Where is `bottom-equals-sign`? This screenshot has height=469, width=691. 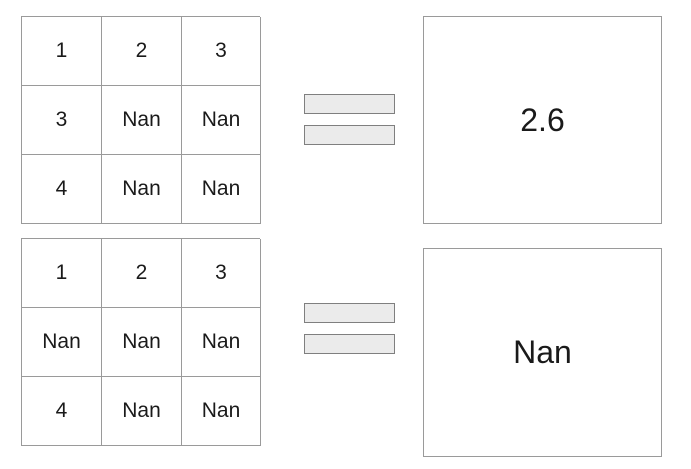
bottom-equals-sign is located at coordinates (349, 328).